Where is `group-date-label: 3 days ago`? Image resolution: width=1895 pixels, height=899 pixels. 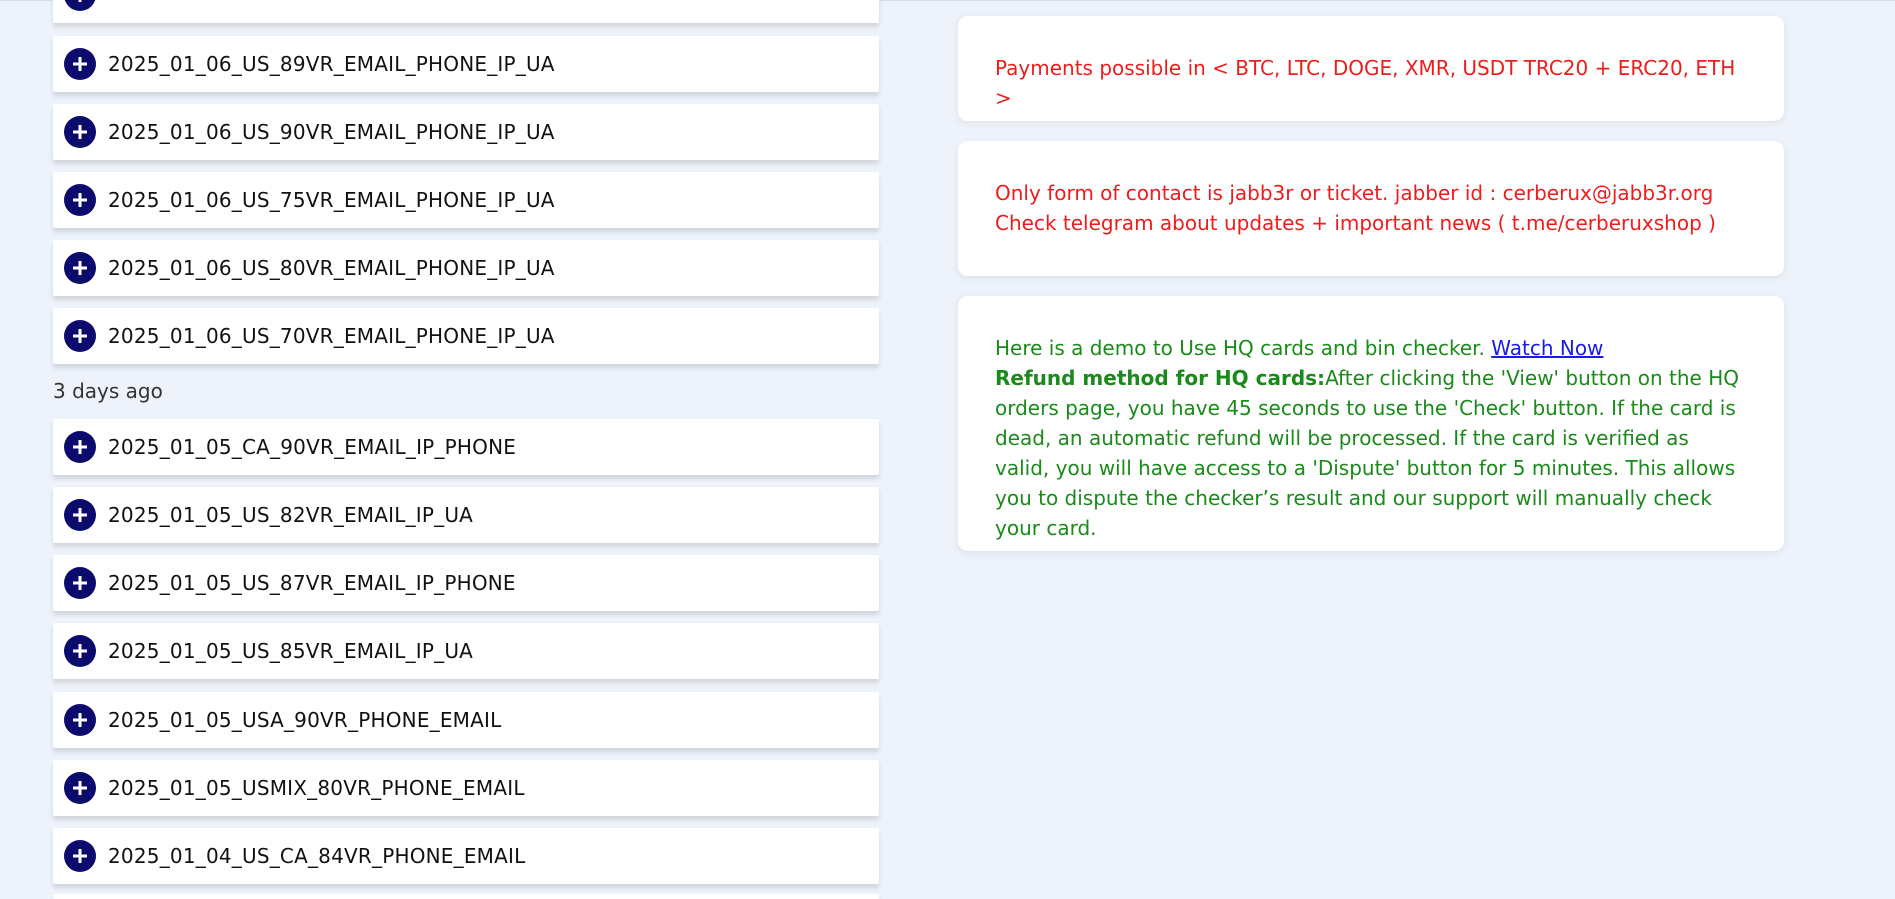
group-date-label: 3 days ago is located at coordinates (108, 391).